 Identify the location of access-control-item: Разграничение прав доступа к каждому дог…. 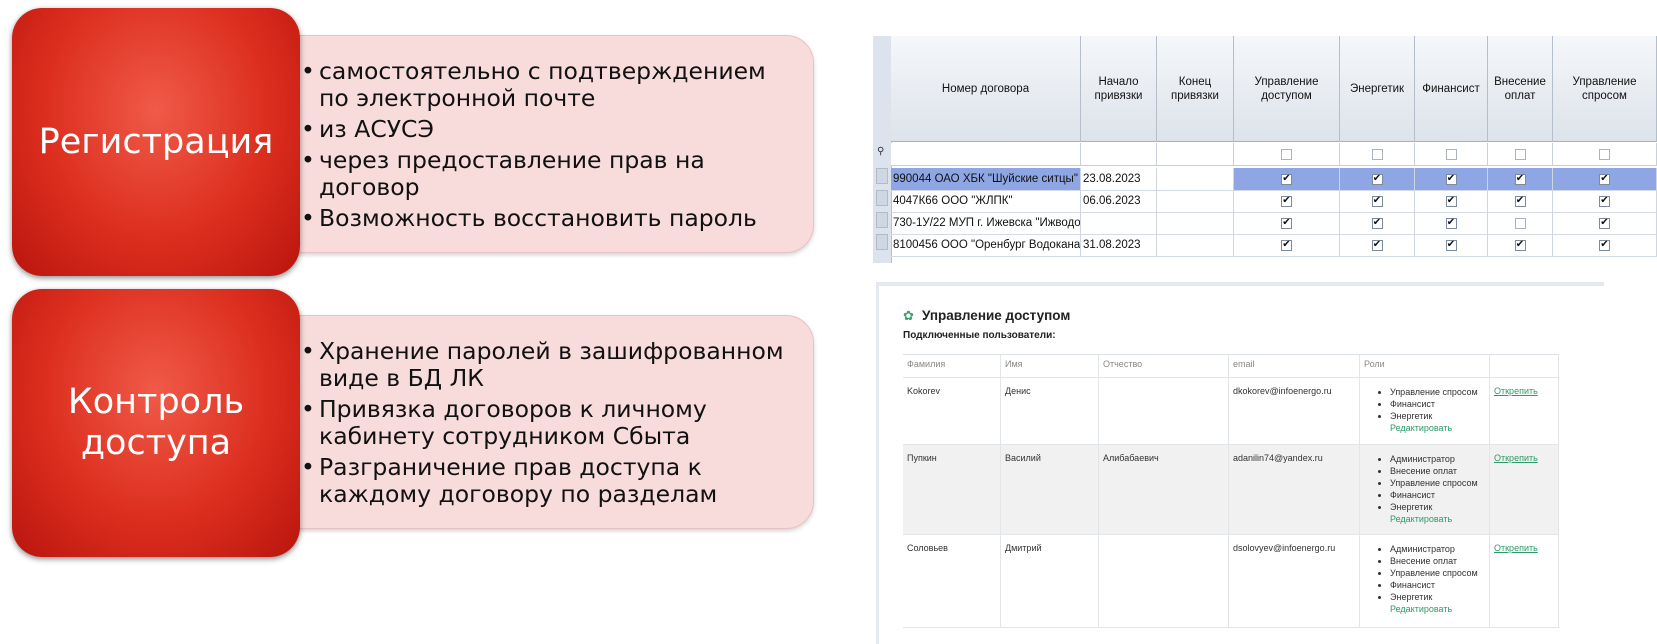
(547, 481).